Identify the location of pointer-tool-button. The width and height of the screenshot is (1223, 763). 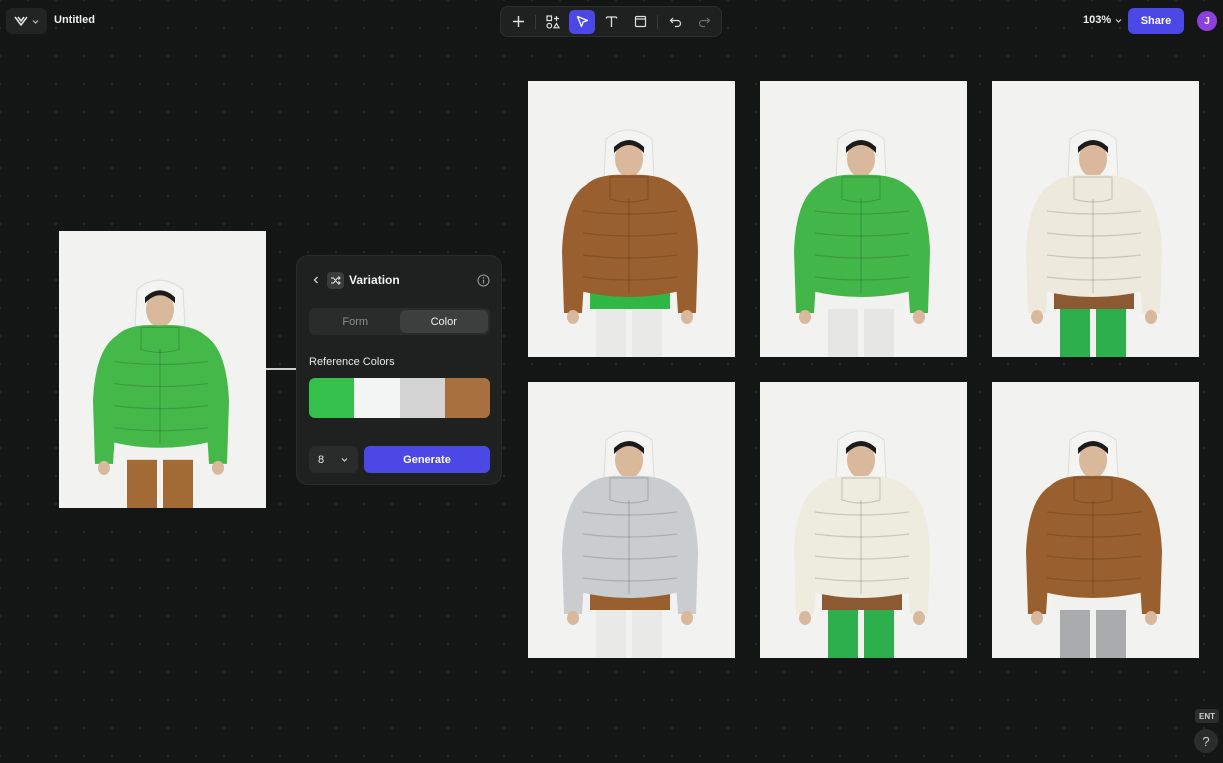
(582, 21).